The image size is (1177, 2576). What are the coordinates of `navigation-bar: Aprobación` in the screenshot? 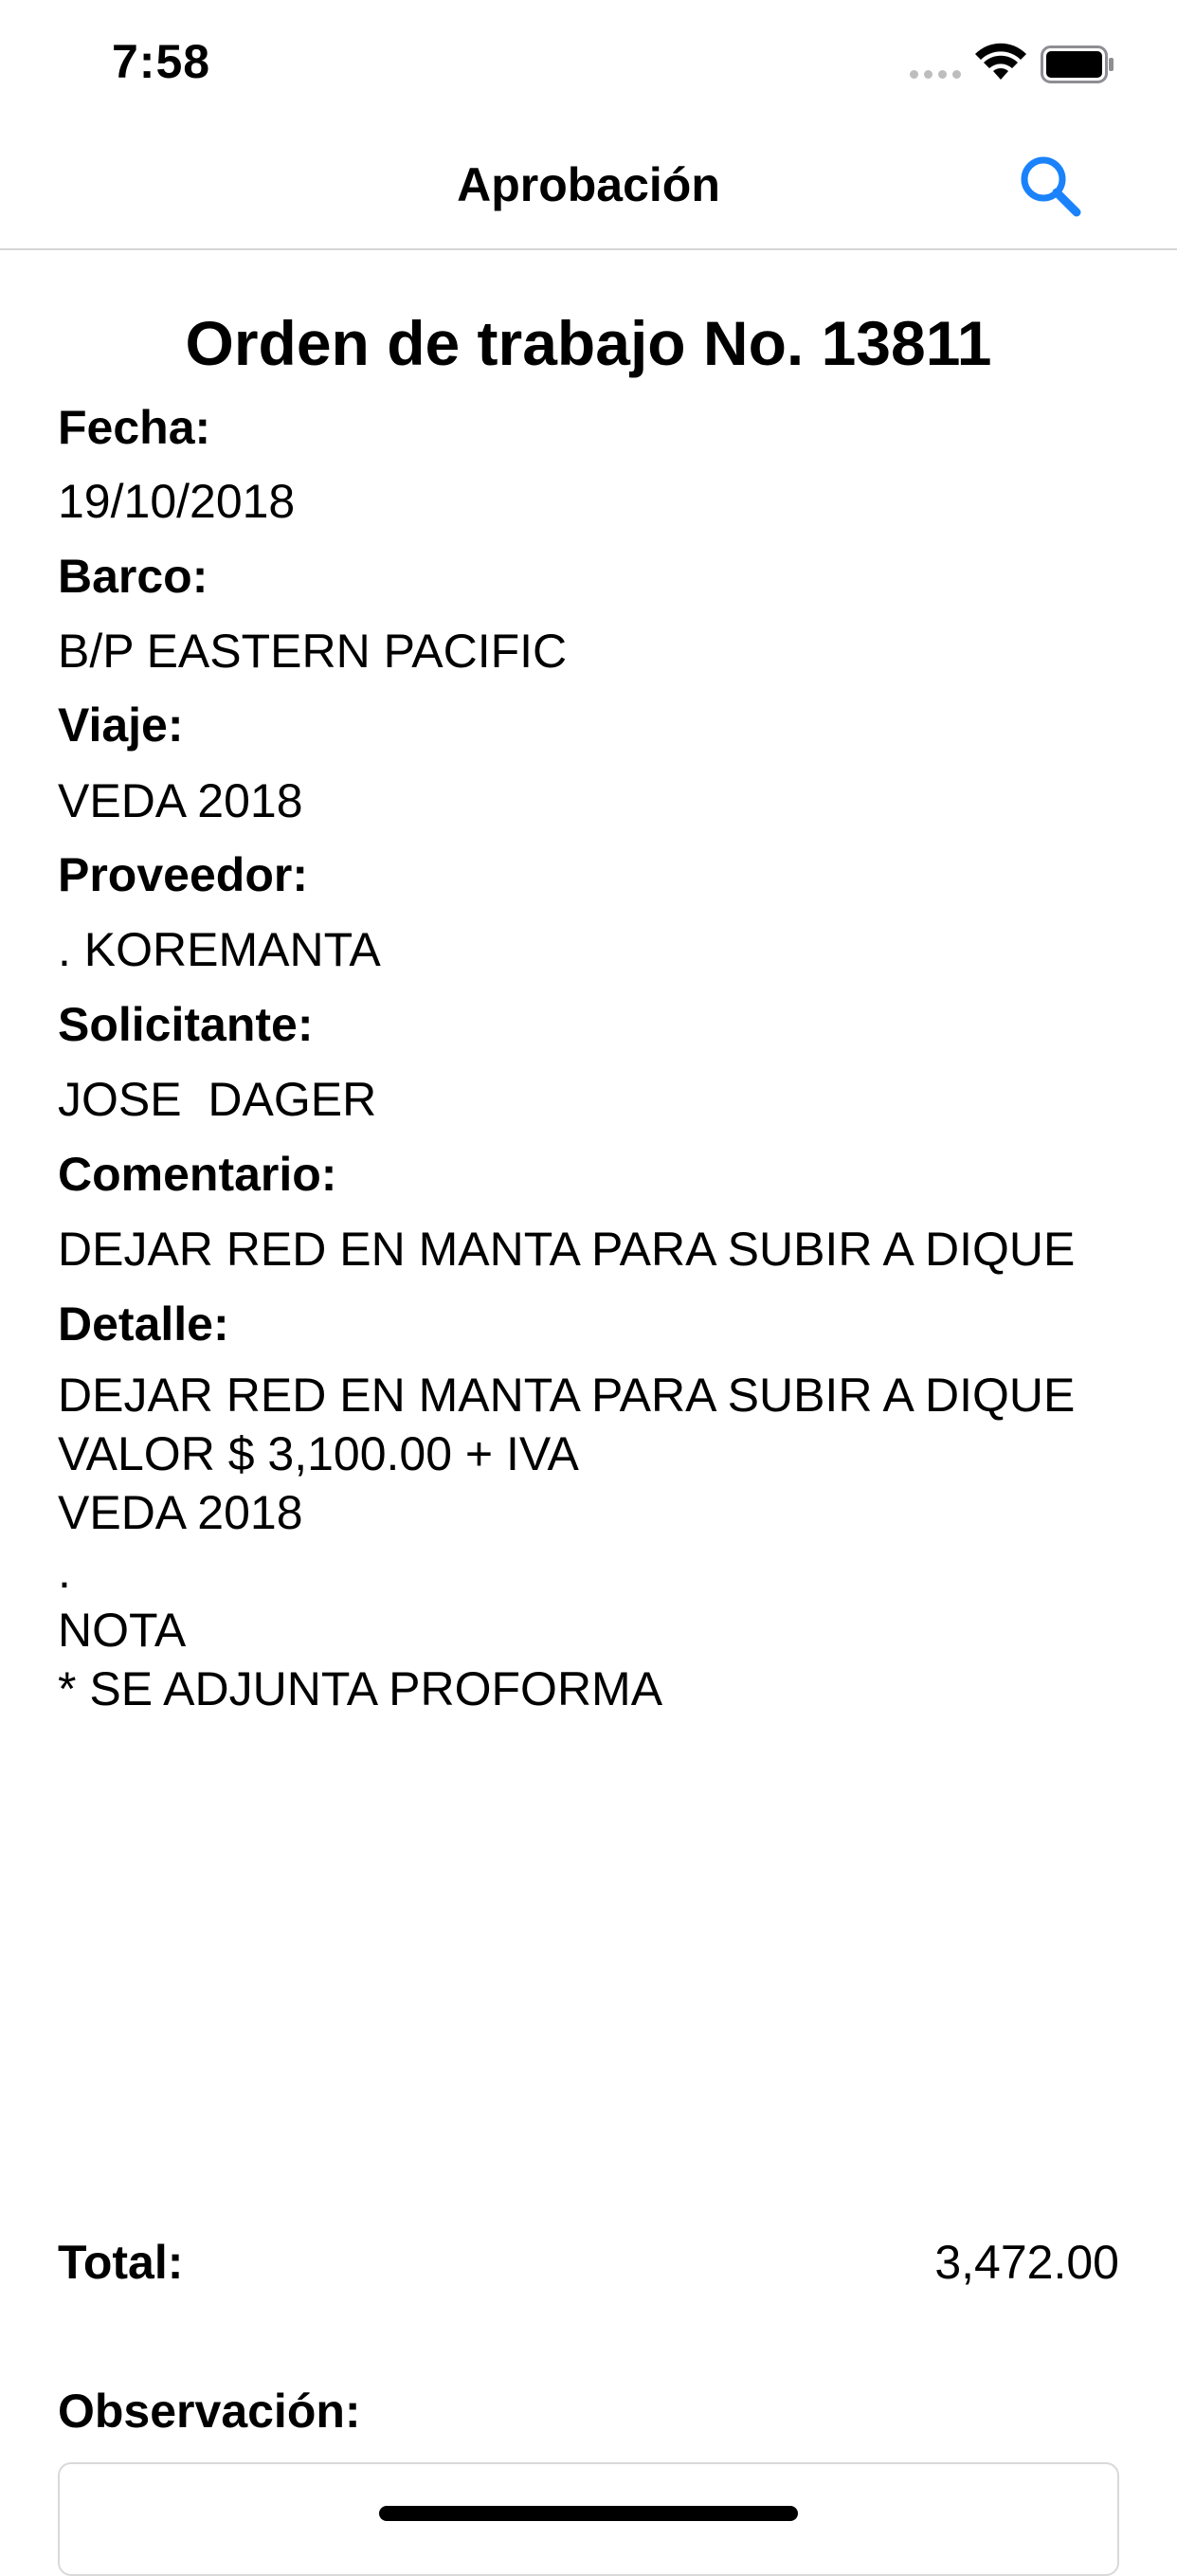 It's located at (588, 187).